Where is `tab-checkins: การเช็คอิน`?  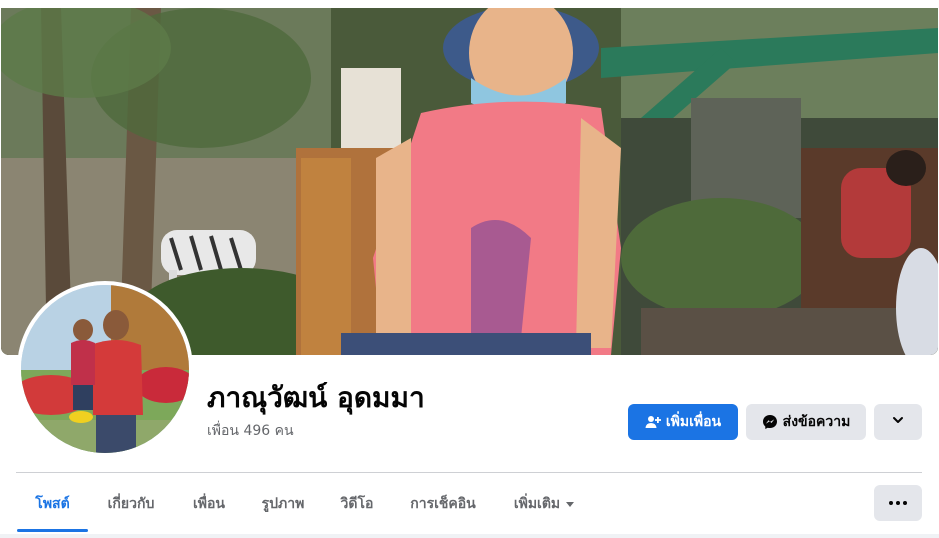
tab-checkins: การเช็คอิน is located at coordinates (443, 504).